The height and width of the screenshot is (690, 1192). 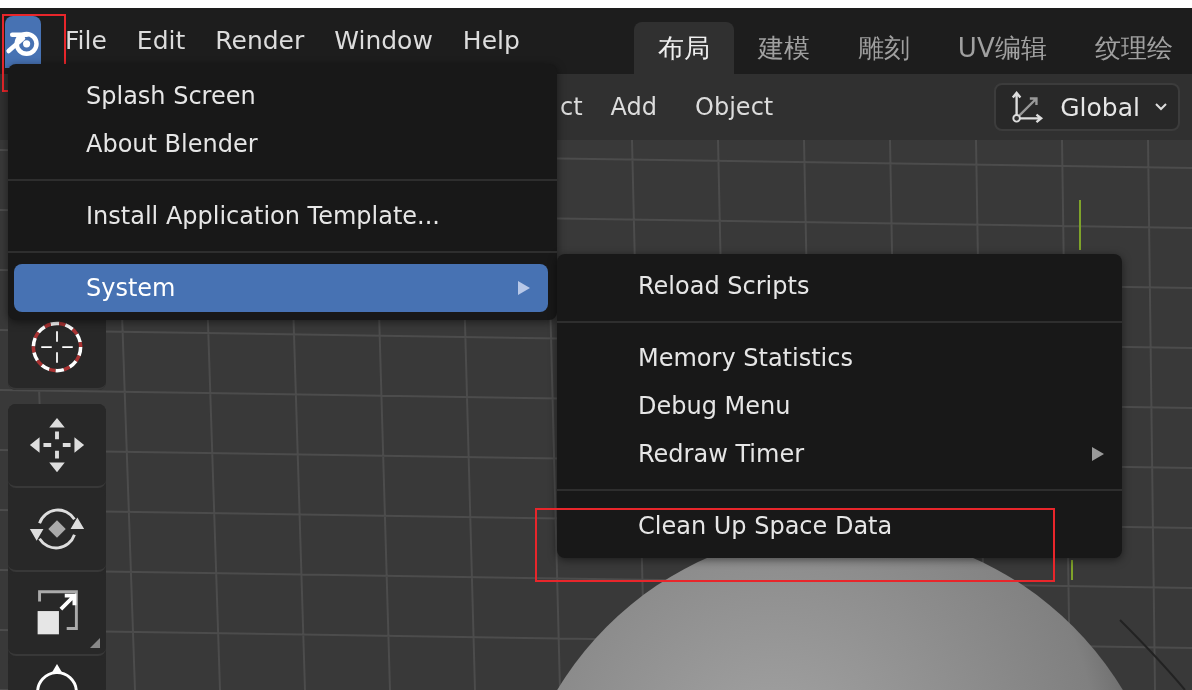 I want to click on menu-item: Window, so click(x=383, y=41).